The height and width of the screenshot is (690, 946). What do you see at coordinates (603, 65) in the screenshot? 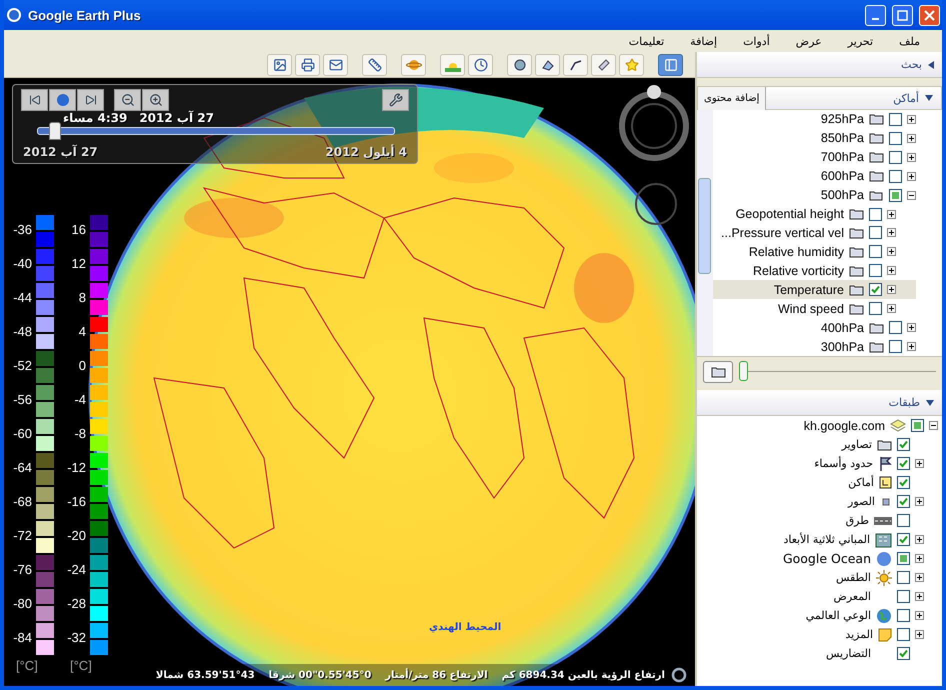
I see `add-overlay-button` at bounding box center [603, 65].